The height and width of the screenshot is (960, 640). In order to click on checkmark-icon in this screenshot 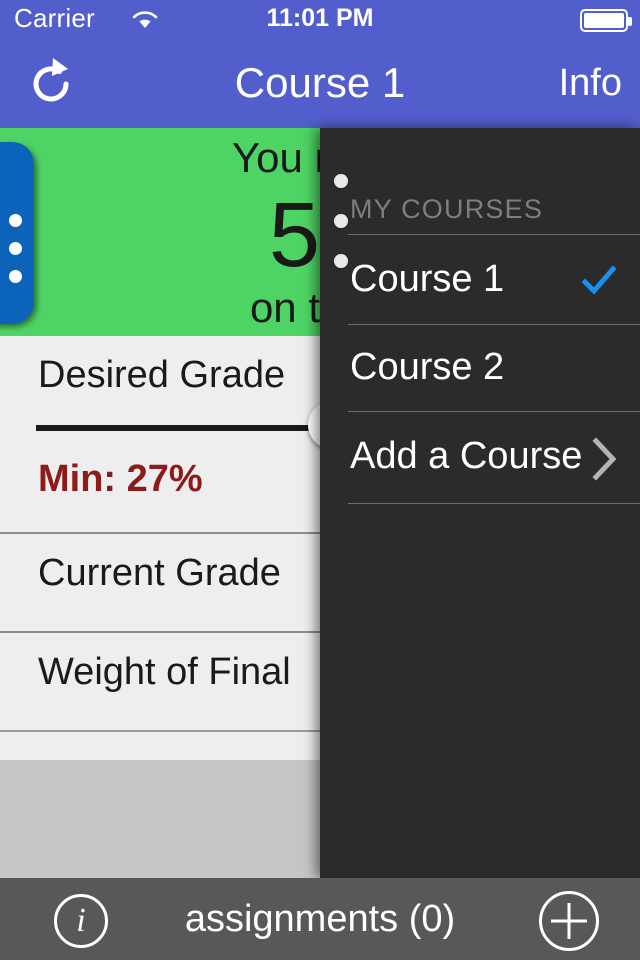, I will do `click(599, 280)`.